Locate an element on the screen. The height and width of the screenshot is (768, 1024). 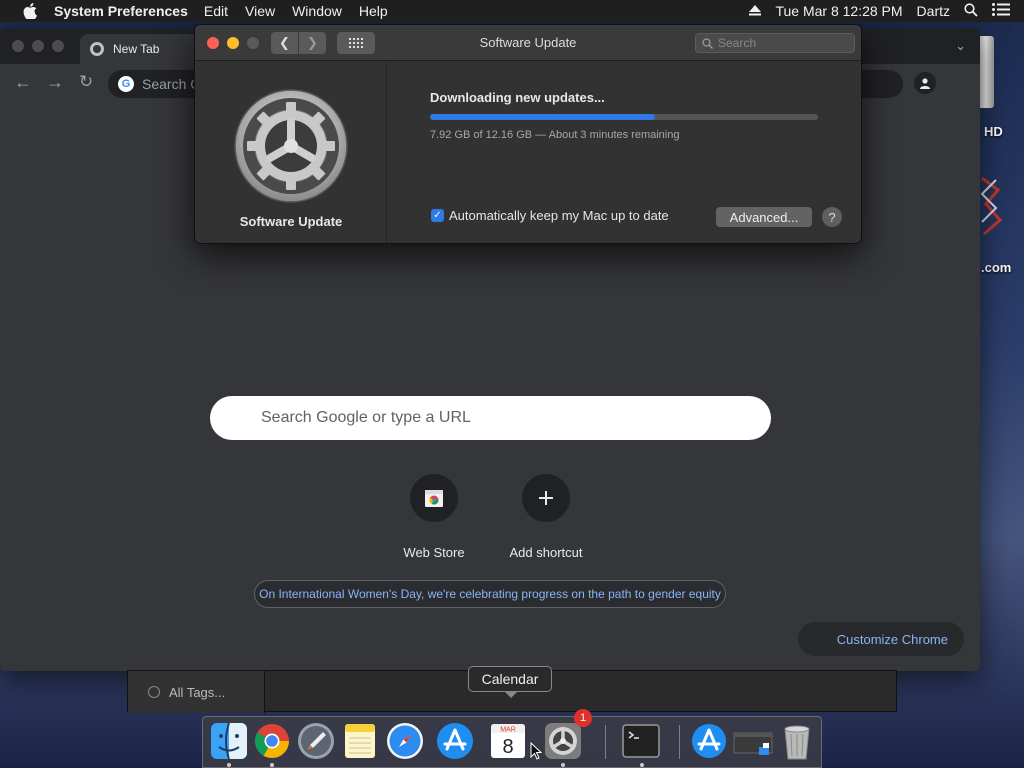
menu-clock: Tue Mar 8 12:28 PM is located at coordinates (838, 11).